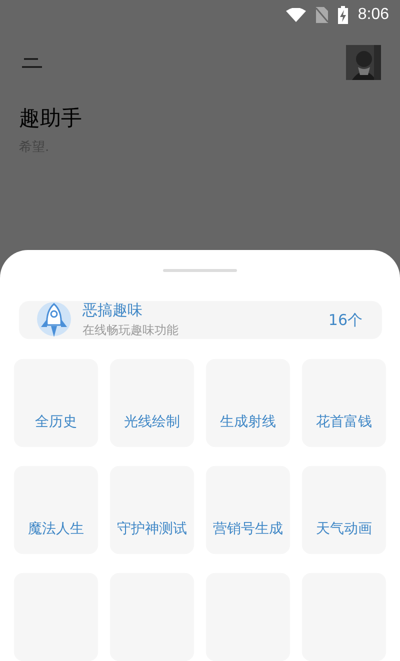  Describe the element at coordinates (54, 320) in the screenshot. I see `rocket-icon` at that location.